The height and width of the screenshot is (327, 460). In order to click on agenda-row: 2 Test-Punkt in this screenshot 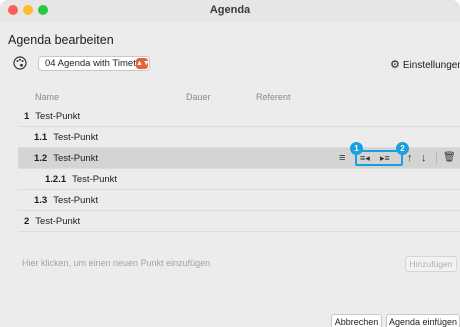, I will do `click(239, 221)`.